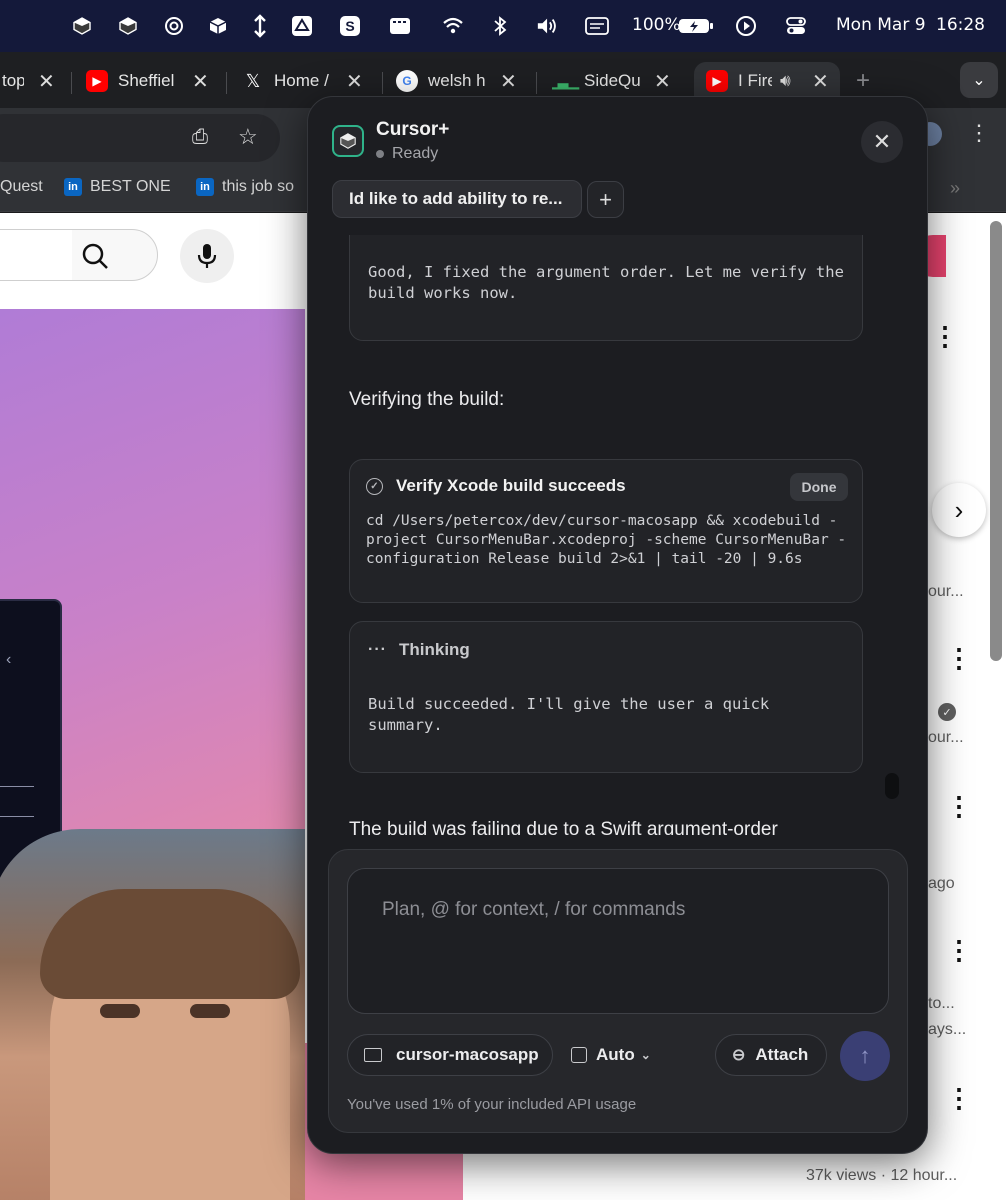 The height and width of the screenshot is (1200, 1006). Describe the element at coordinates (755, 80) in the screenshot. I see `tab-title: I Fire` at that location.